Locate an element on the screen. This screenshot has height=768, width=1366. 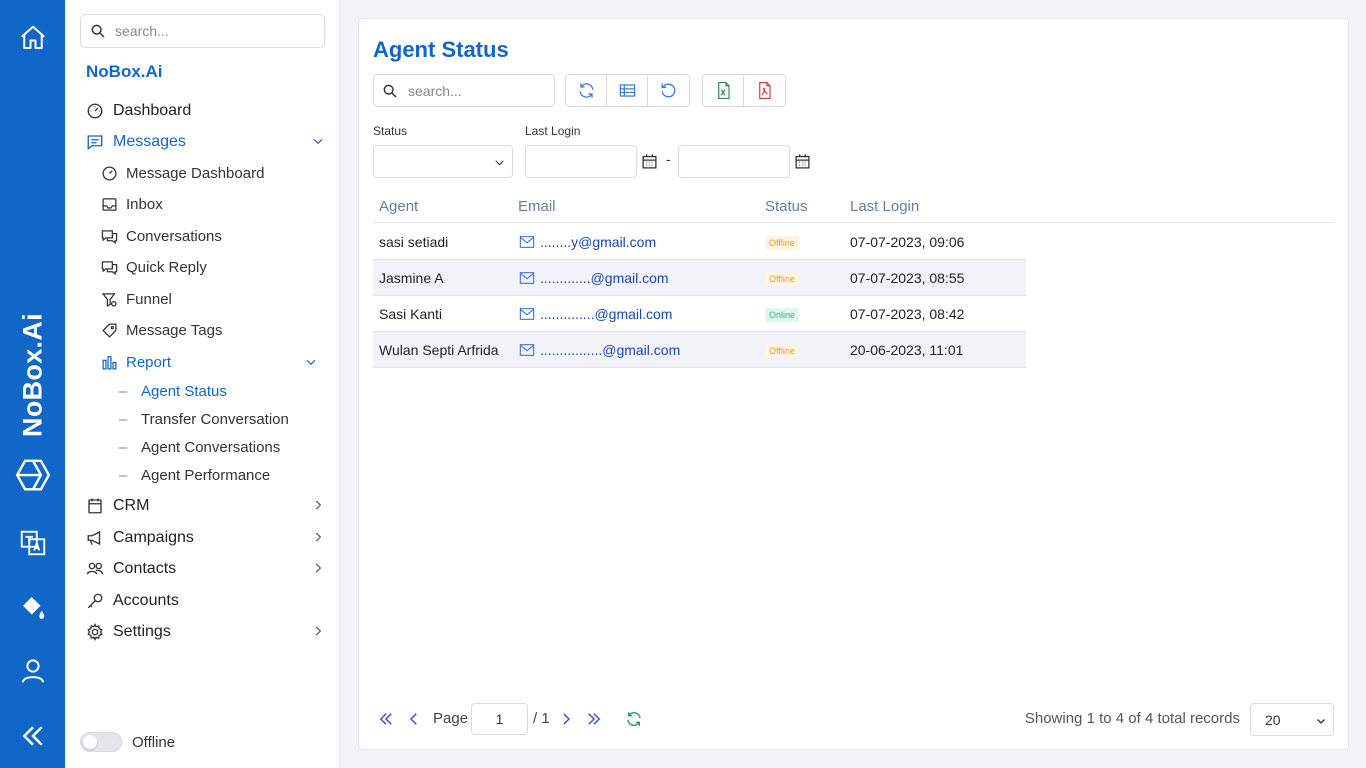
sidebar-item-message-tags: Message Tags is located at coordinates (211, 330).